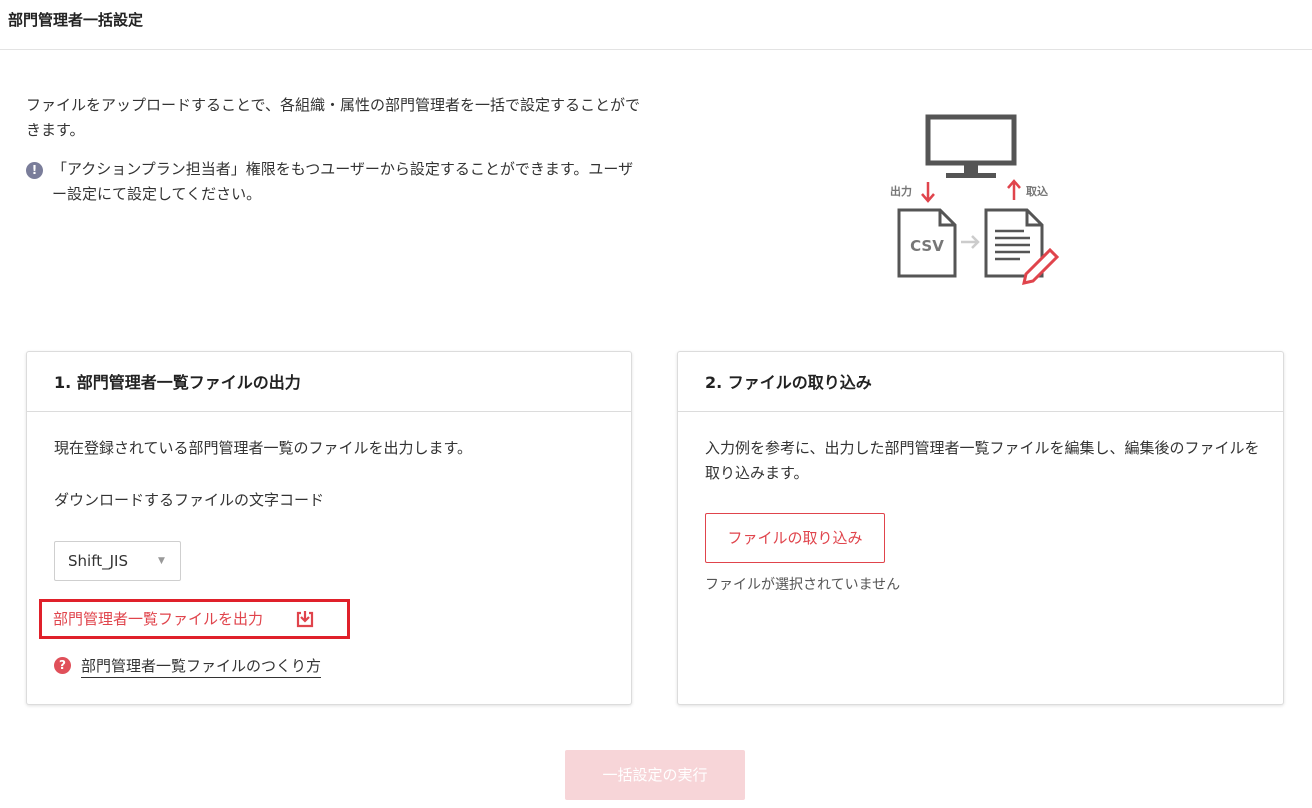 This screenshot has height=808, width=1312. What do you see at coordinates (803, 585) in the screenshot?
I see `file-status: ファイルが選択されていません` at bounding box center [803, 585].